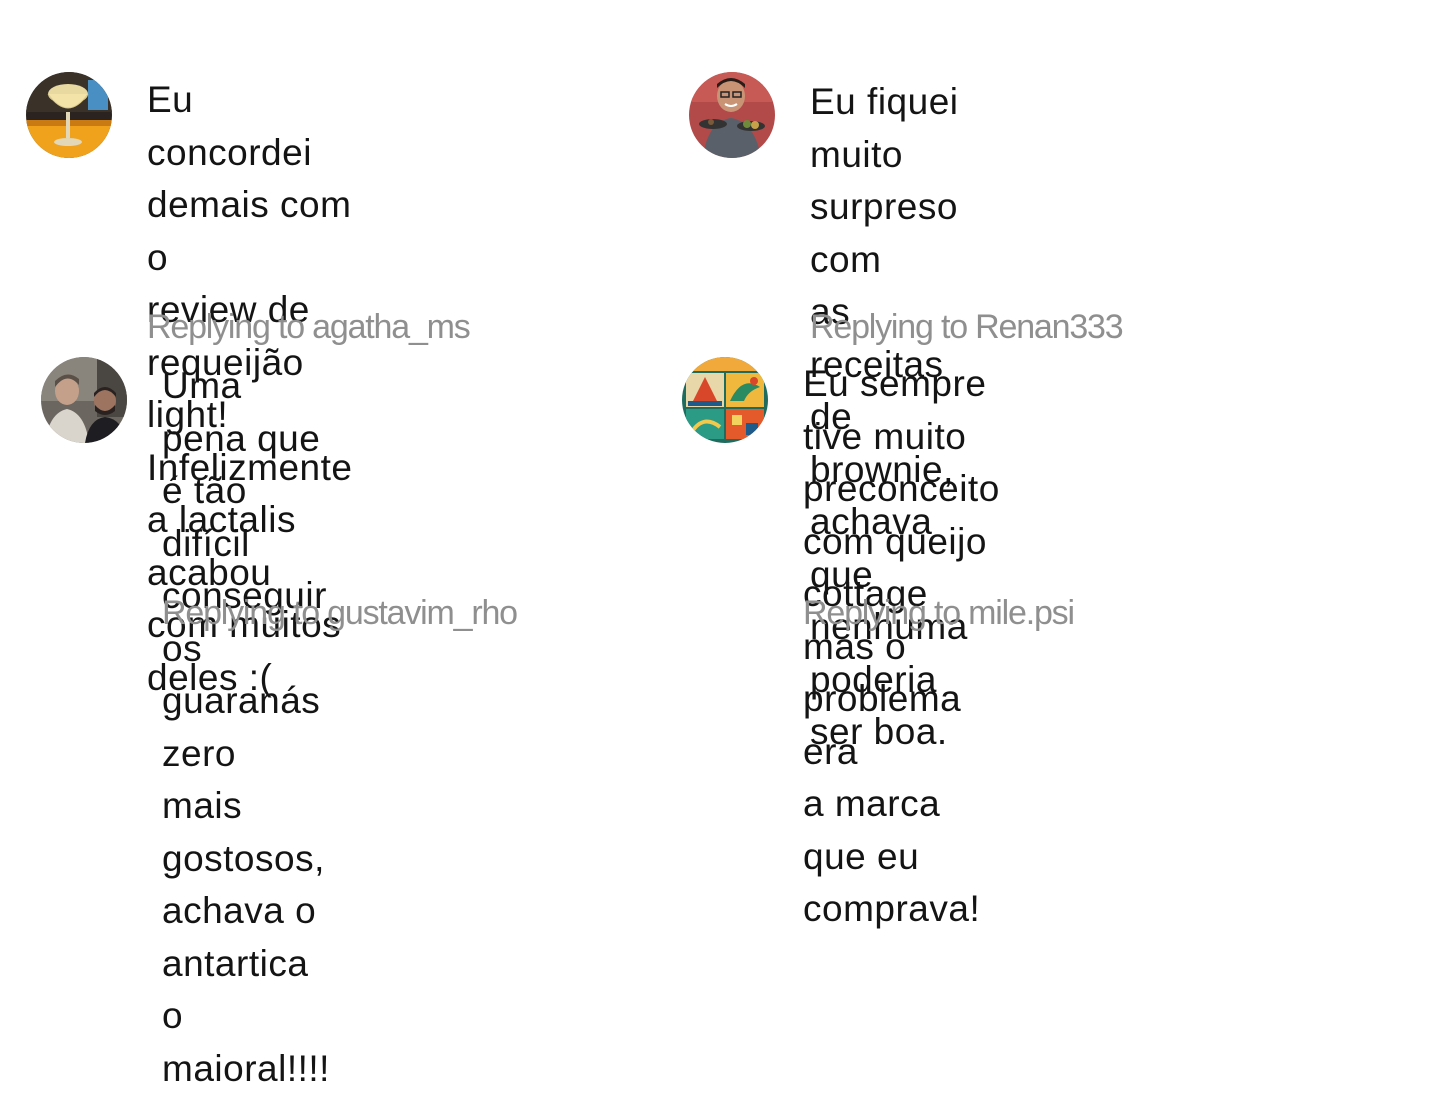 This screenshot has width=1440, height=1095. What do you see at coordinates (309, 327) in the screenshot?
I see `reply-line: Replying to agatha_ms` at bounding box center [309, 327].